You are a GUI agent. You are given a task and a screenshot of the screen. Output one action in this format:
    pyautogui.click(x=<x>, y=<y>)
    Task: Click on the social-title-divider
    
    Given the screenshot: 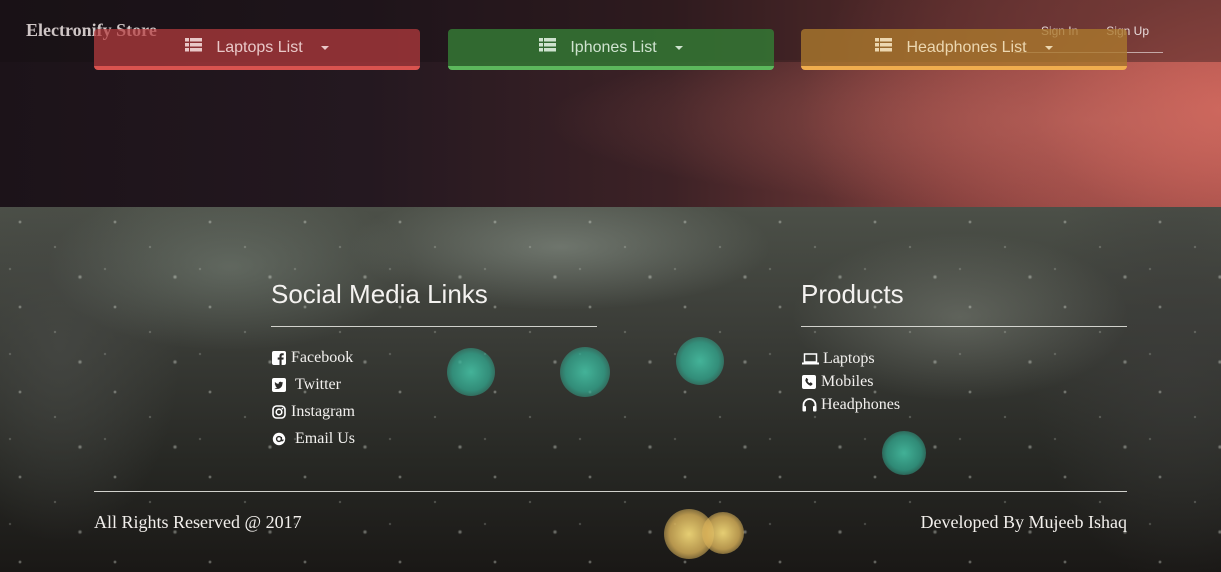 What is the action you would take?
    pyautogui.click(x=434, y=326)
    